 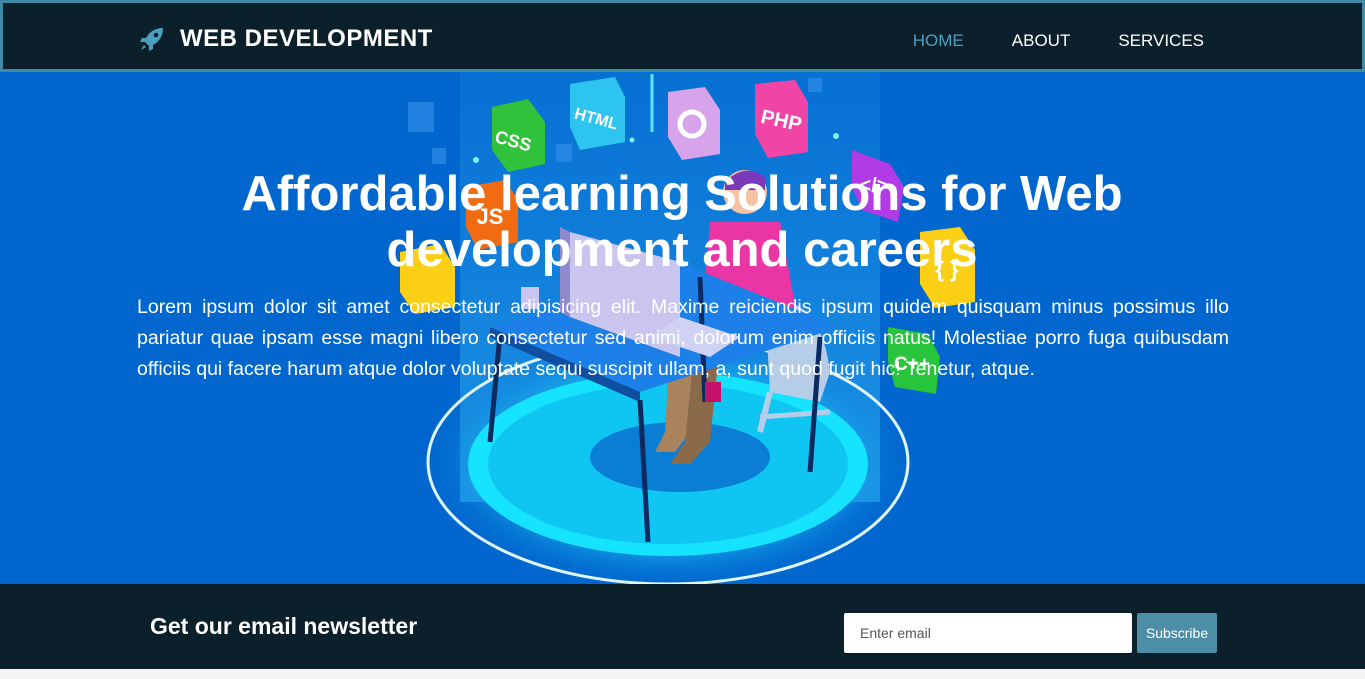 I want to click on subscribe-button: Subscribe, so click(x=1177, y=633).